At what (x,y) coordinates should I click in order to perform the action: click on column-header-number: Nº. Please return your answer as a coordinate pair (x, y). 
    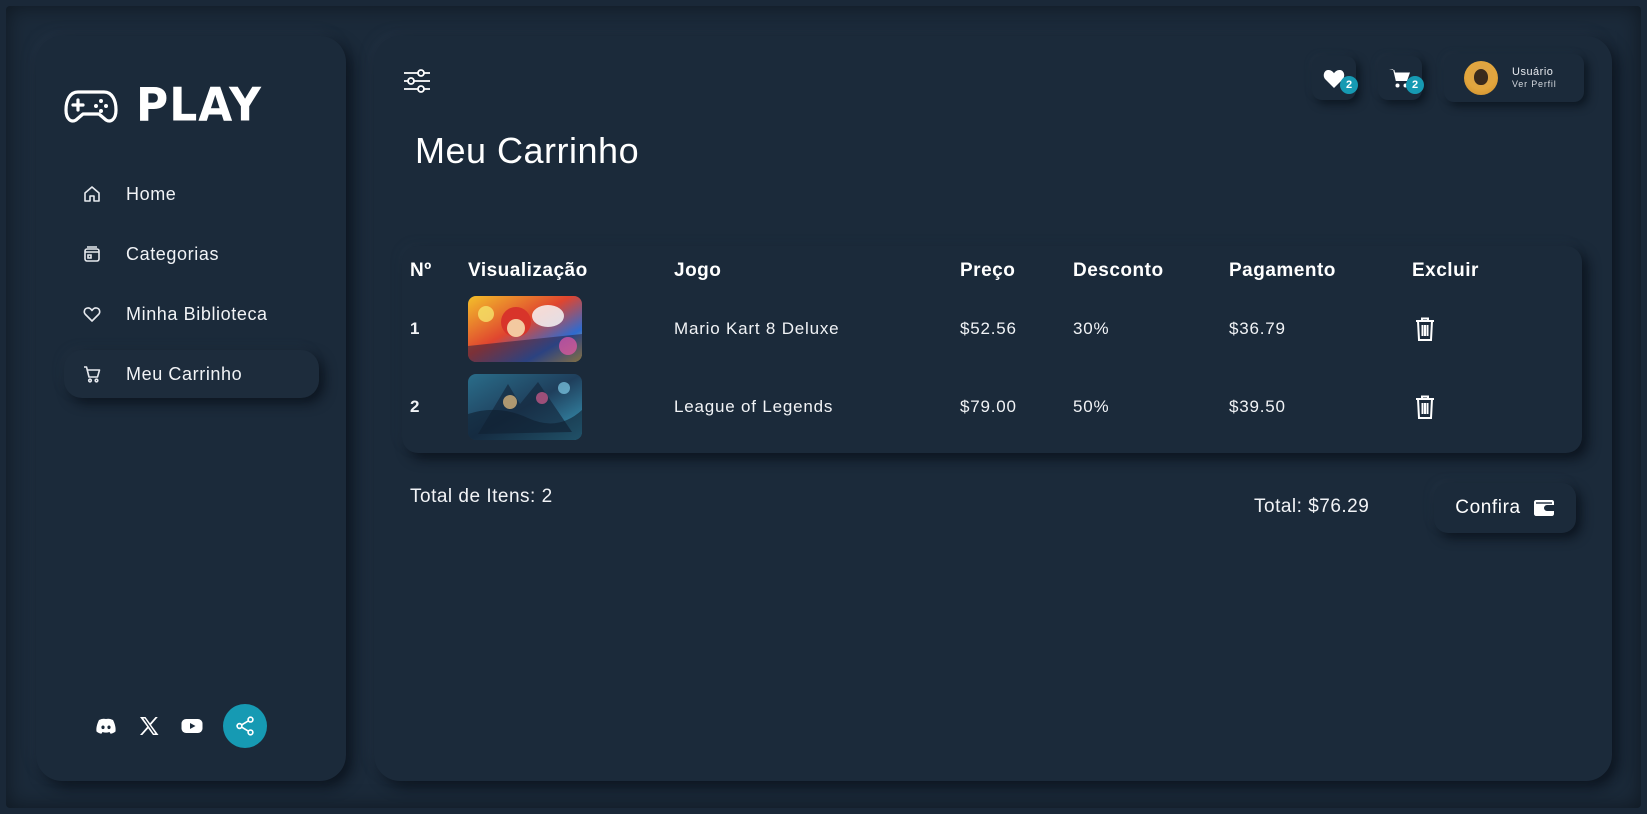
    Looking at the image, I should click on (421, 270).